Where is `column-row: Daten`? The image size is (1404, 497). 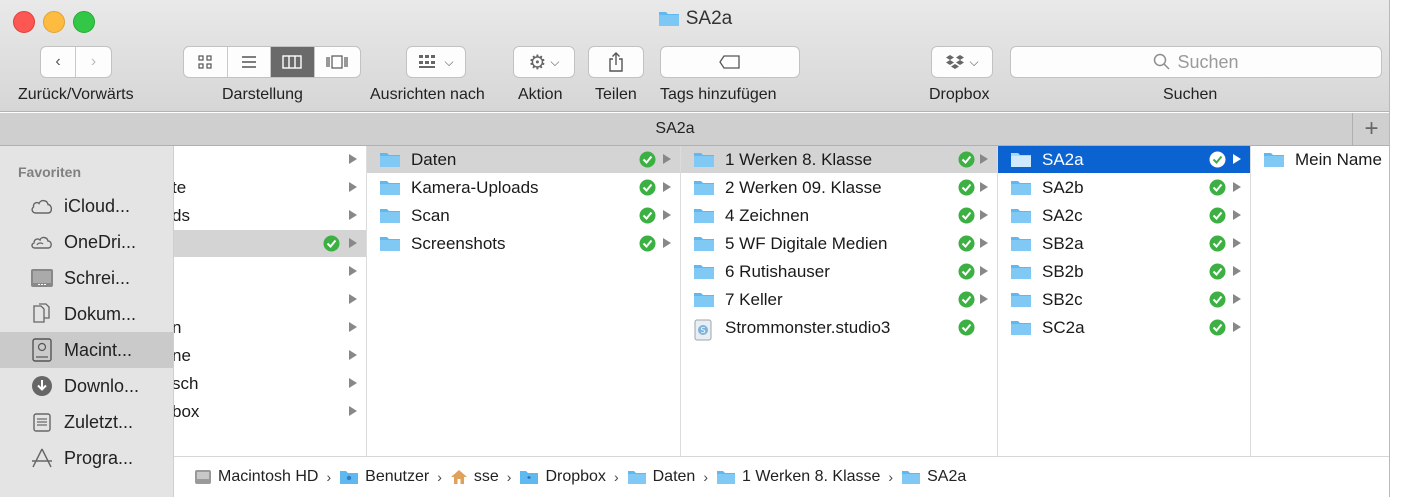 column-row: Daten is located at coordinates (523, 159).